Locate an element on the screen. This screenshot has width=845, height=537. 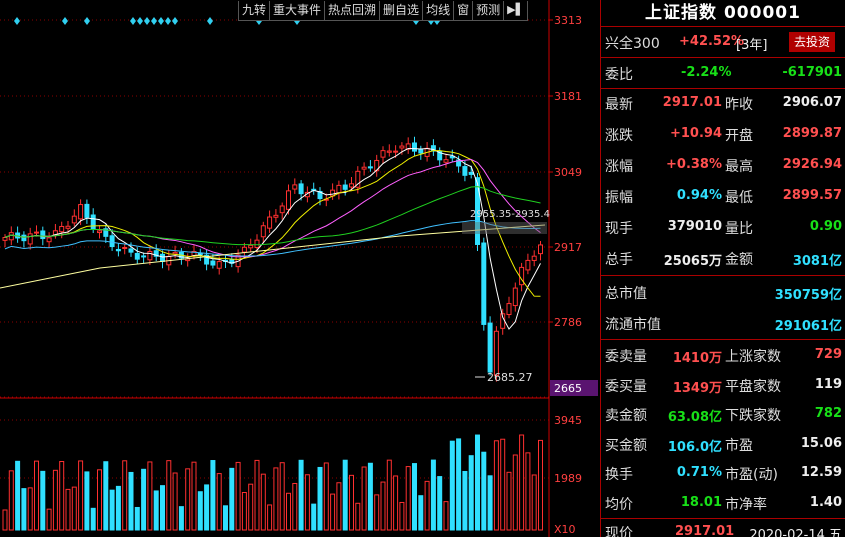
fund-term-label: [3年] is located at coordinates (752, 45).